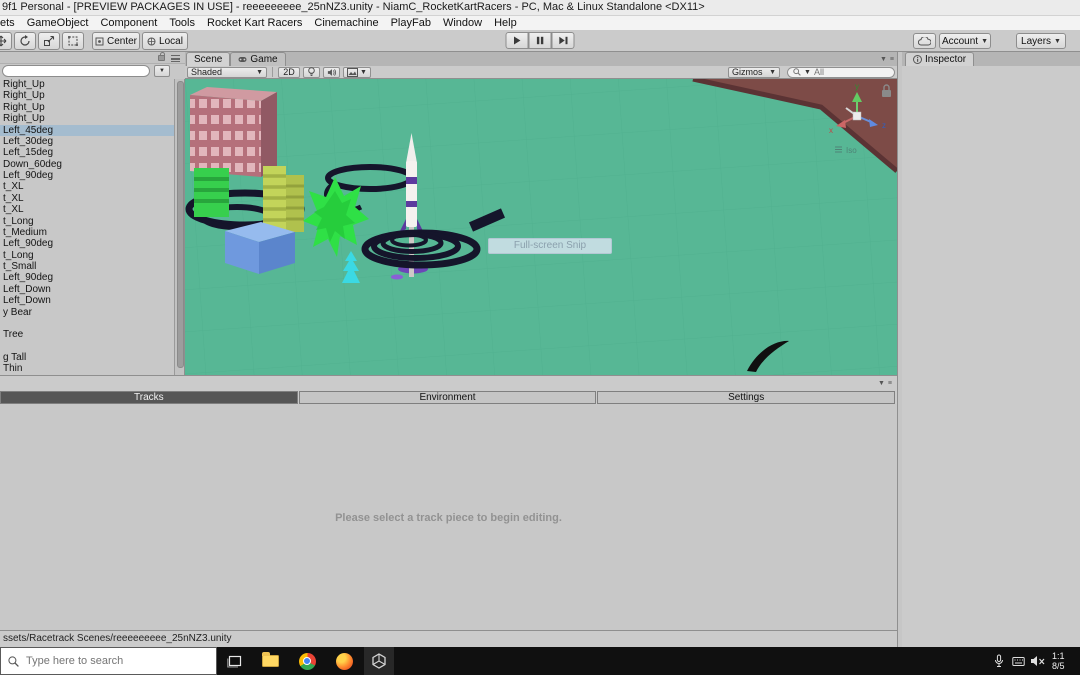  Describe the element at coordinates (258, 59) in the screenshot. I see `tab-game: Game` at that location.